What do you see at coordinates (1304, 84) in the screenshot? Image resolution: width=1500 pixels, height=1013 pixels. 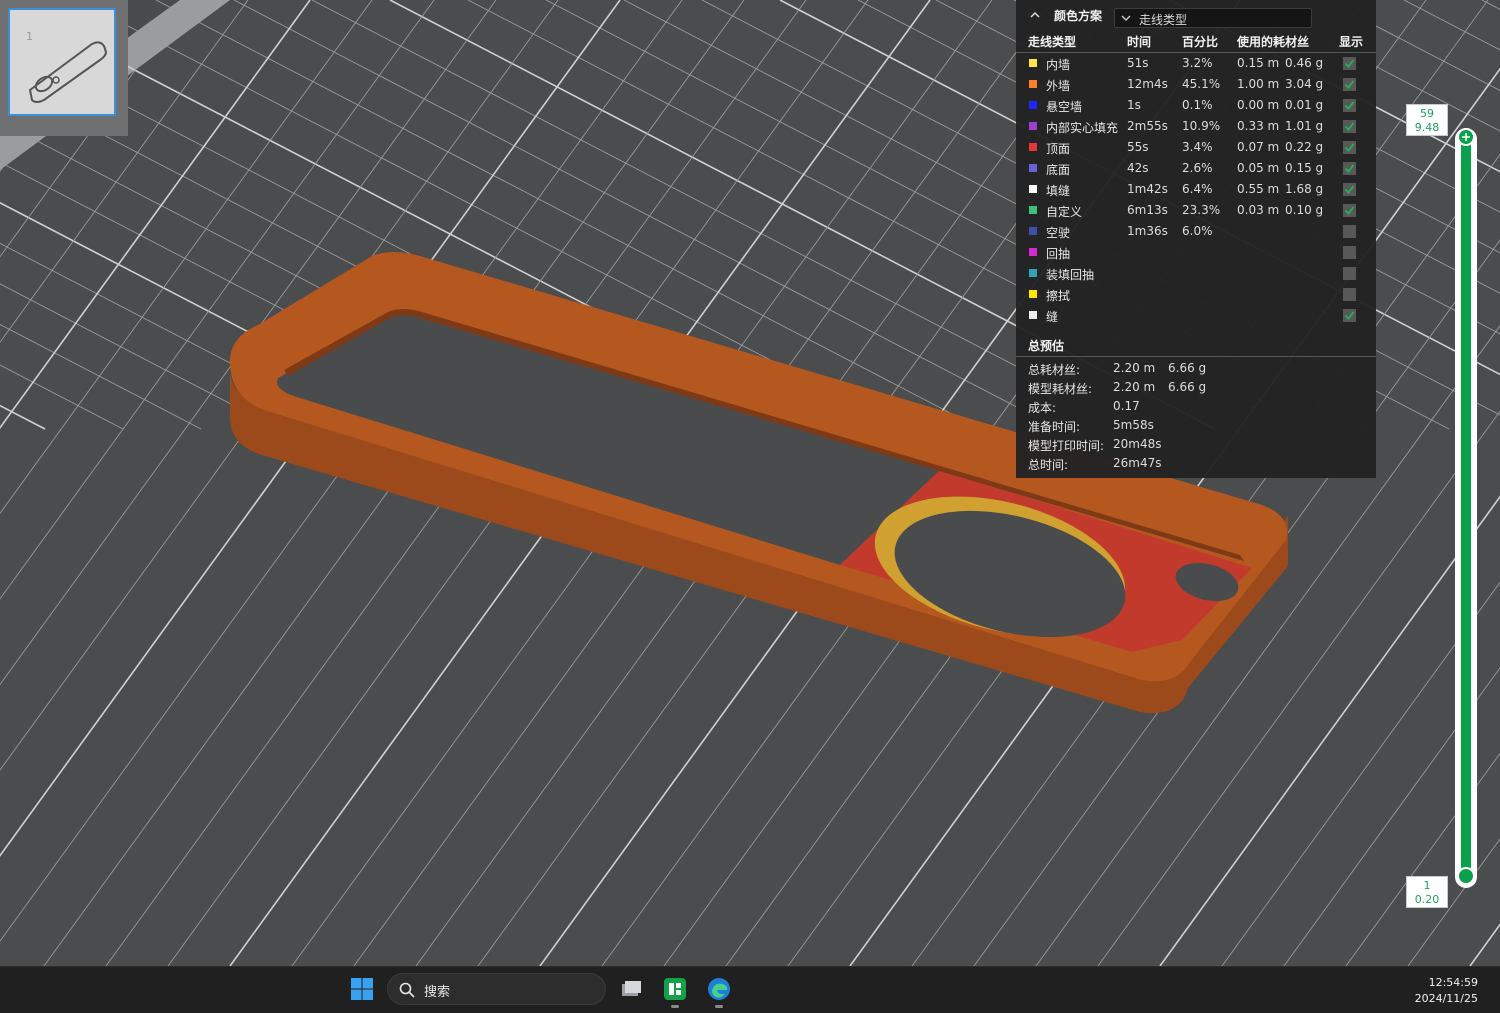 I see `feature-grams: 3.04 g` at bounding box center [1304, 84].